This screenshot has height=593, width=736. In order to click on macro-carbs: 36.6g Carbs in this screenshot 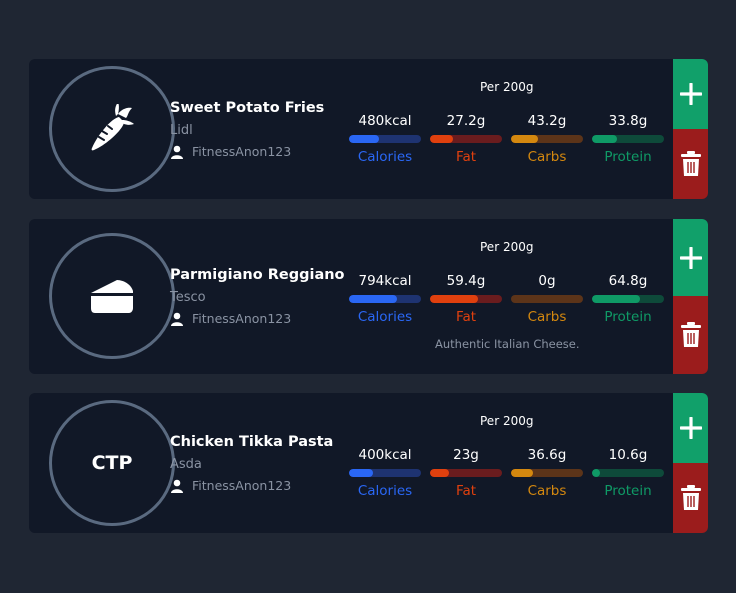, I will do `click(547, 473)`.